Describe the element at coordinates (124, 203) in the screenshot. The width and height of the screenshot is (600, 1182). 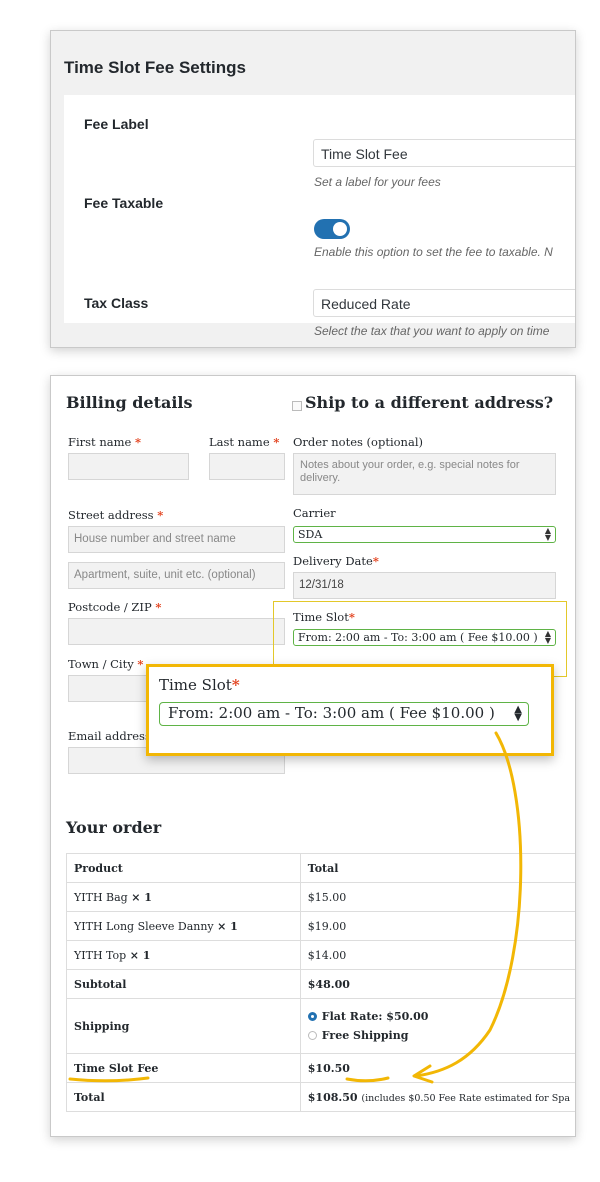
I see `fee-taxable-label: Fee Taxable` at that location.